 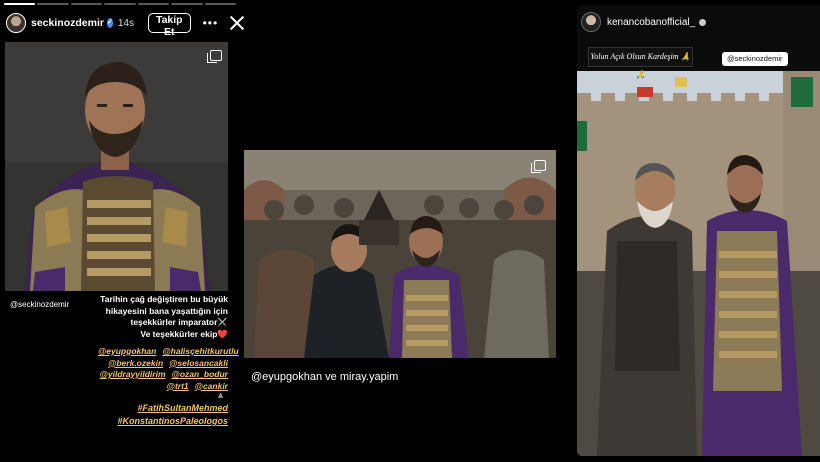 I want to click on mention-link: @halisçehitkurutlu, so click(x=200, y=351).